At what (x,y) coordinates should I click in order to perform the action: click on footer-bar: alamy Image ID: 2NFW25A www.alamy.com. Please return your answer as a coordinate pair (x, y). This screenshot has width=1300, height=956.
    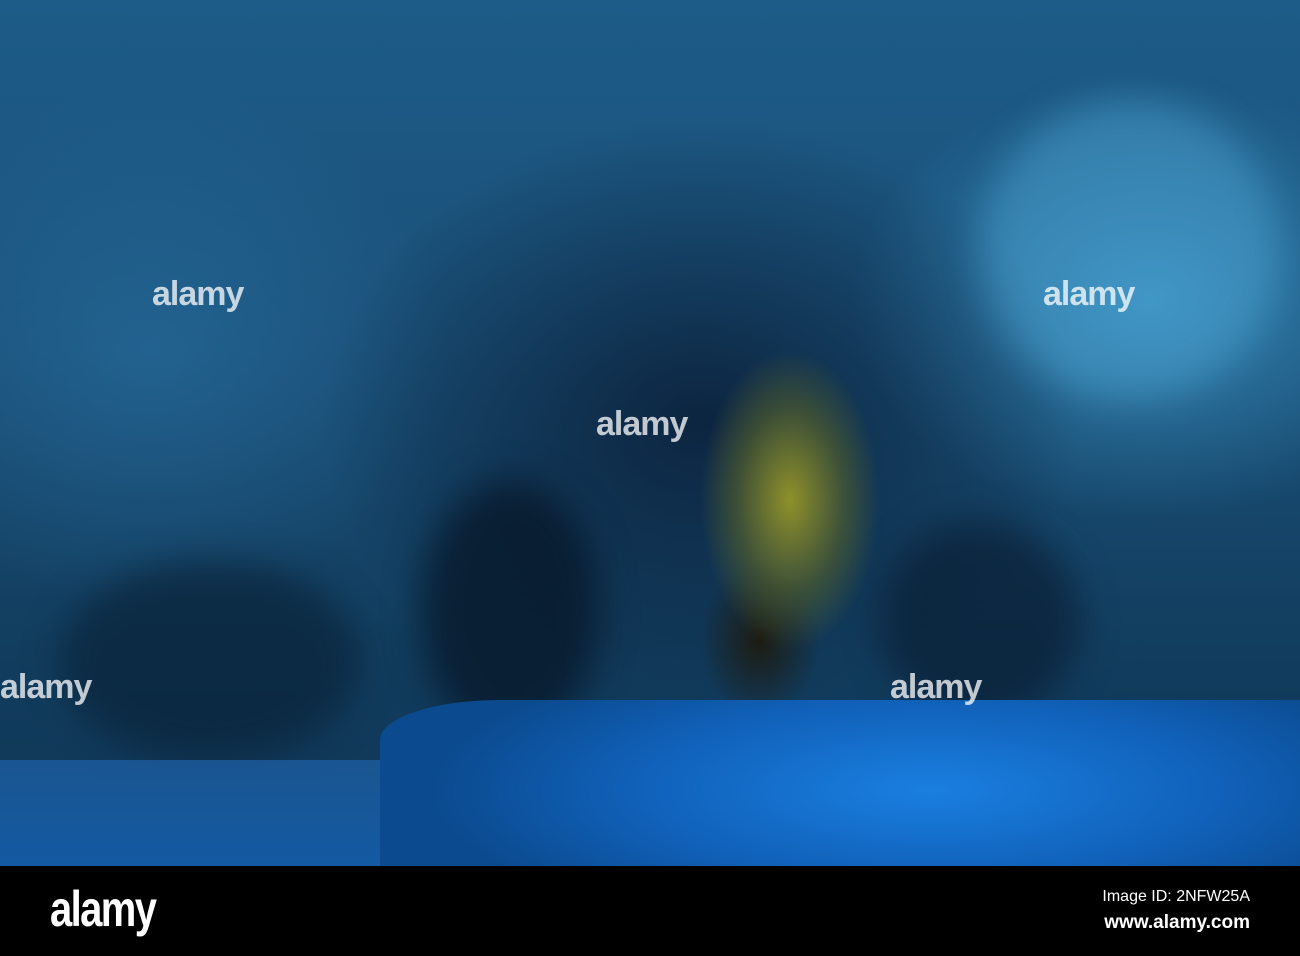
    Looking at the image, I should click on (650, 911).